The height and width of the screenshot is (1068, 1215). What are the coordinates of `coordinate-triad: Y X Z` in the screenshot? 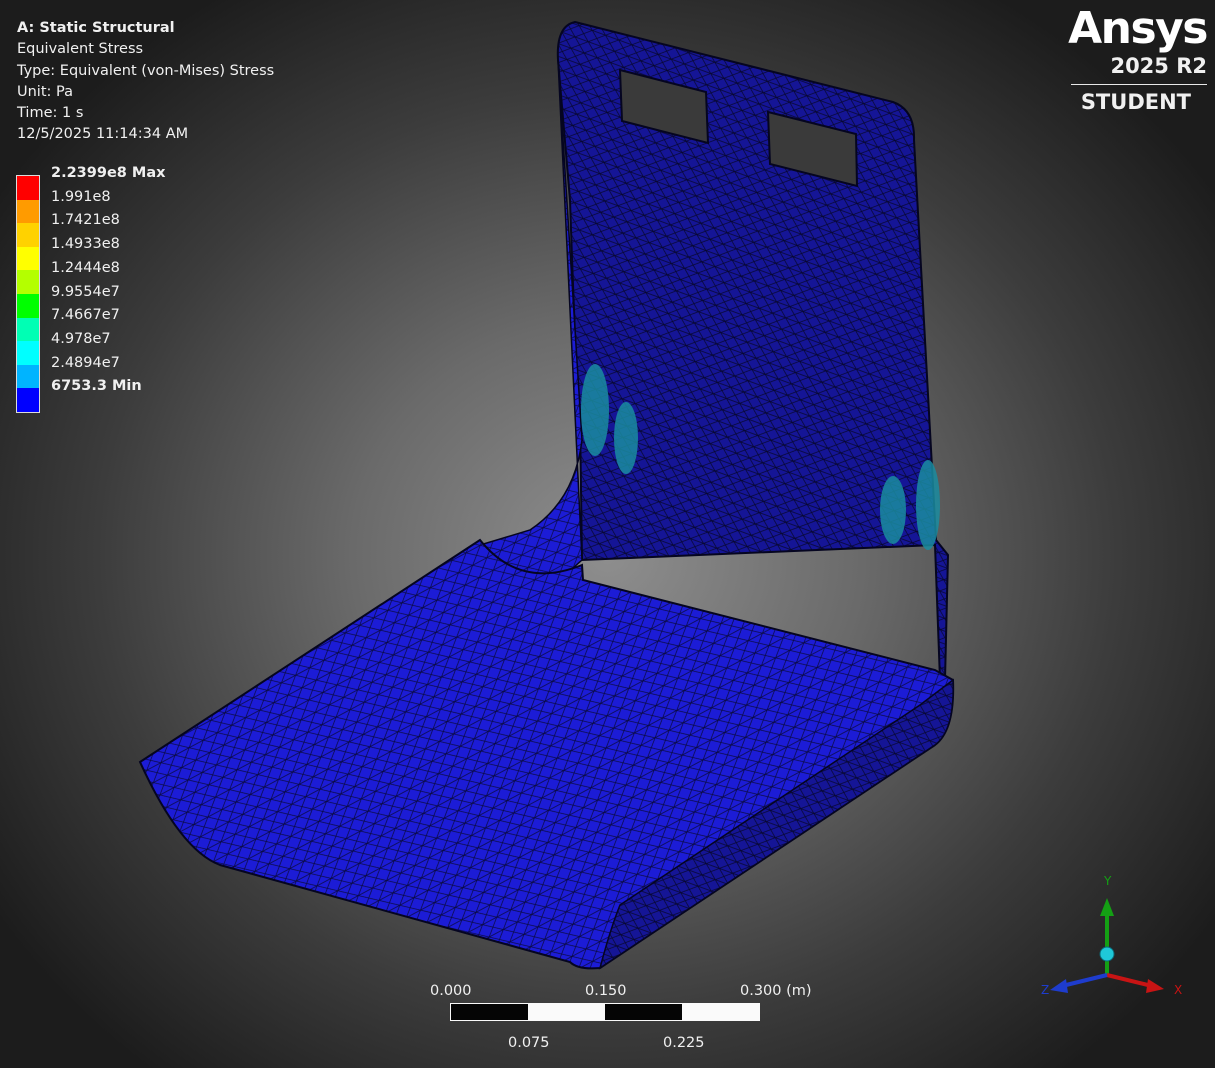 It's located at (1120, 940).